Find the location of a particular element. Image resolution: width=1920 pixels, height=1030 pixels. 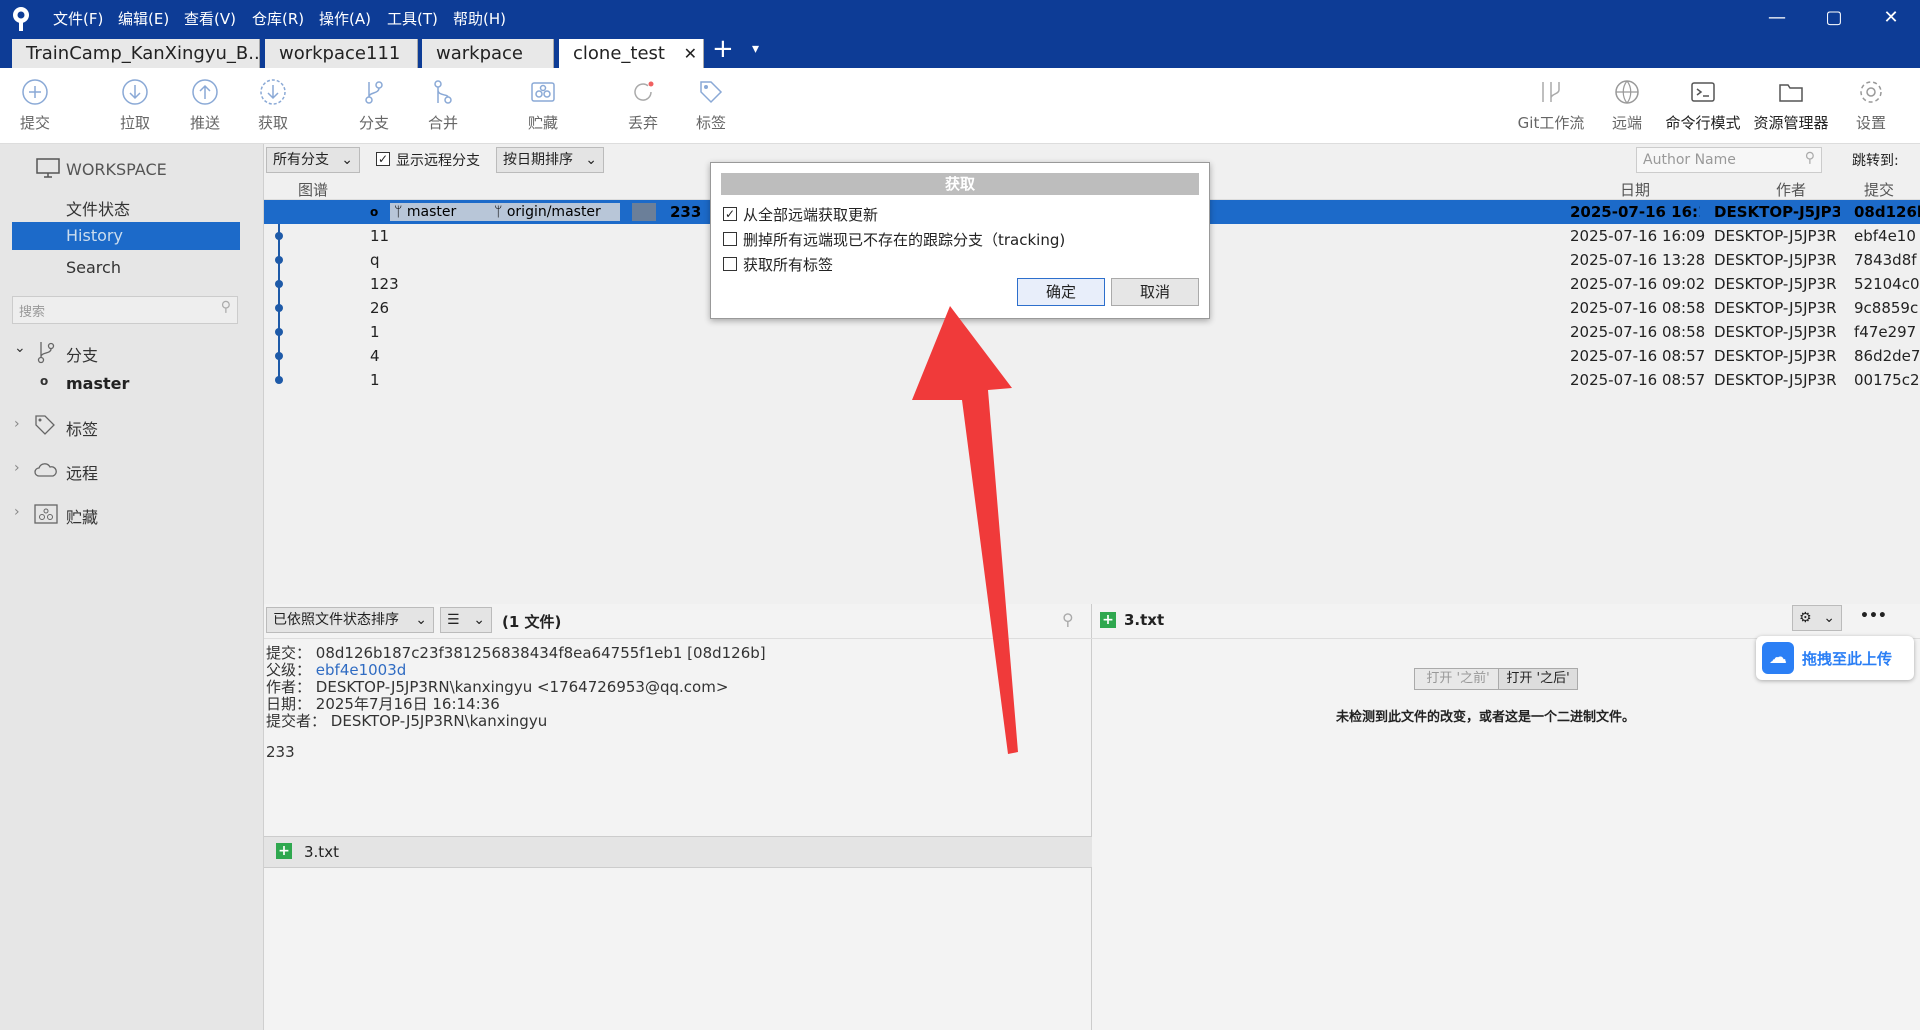

more-options-button: ••• is located at coordinates (1873, 616).